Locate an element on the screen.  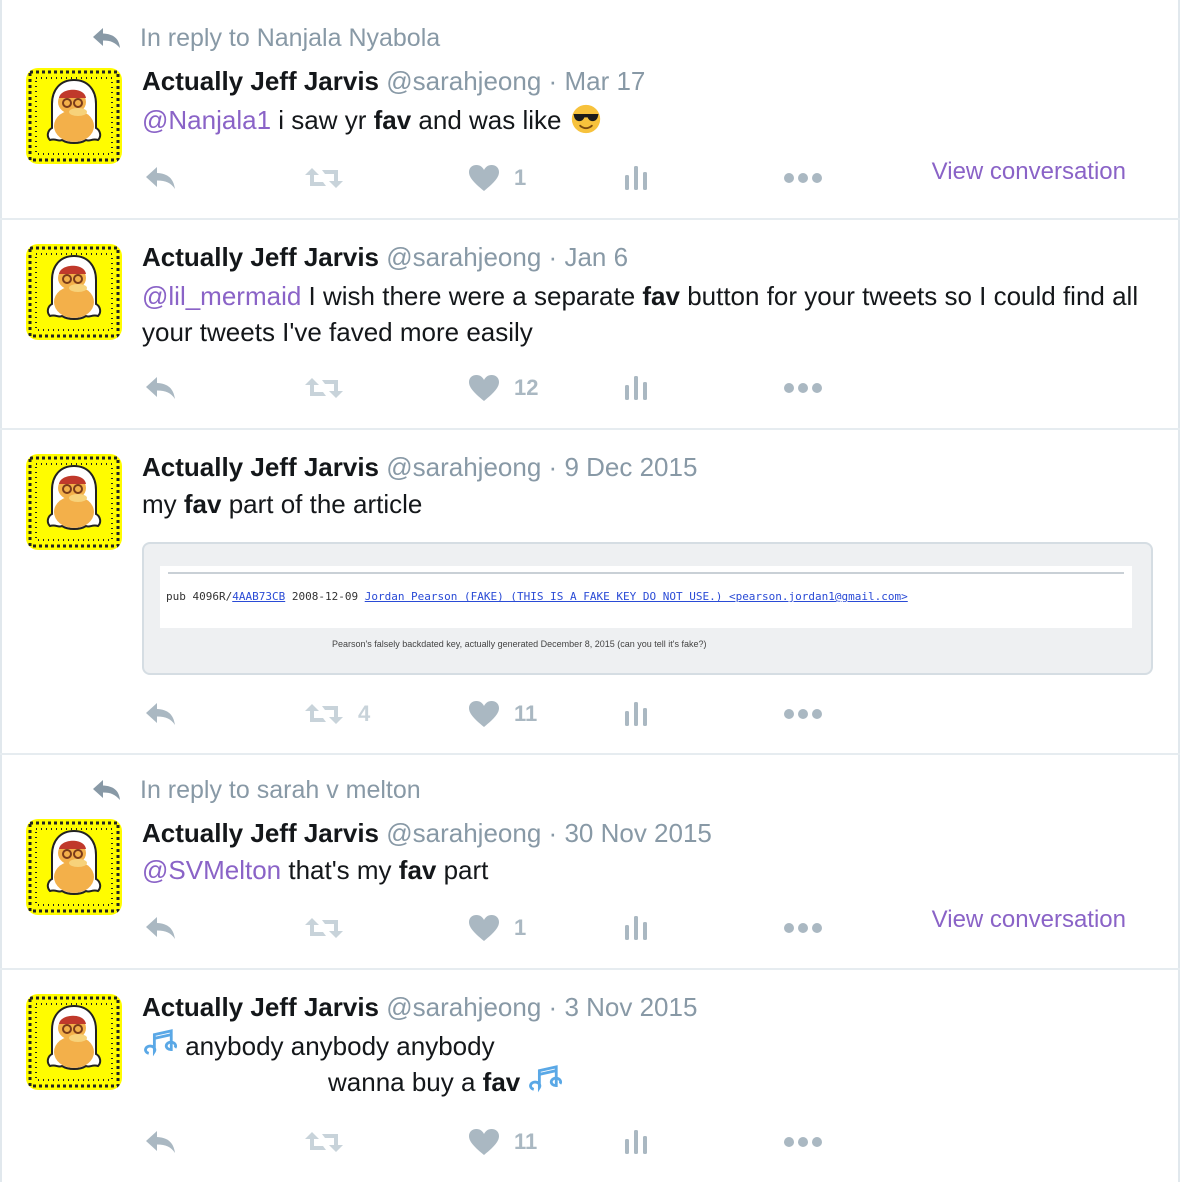
text-line: wanna buy a fav is located at coordinates (647, 1082).